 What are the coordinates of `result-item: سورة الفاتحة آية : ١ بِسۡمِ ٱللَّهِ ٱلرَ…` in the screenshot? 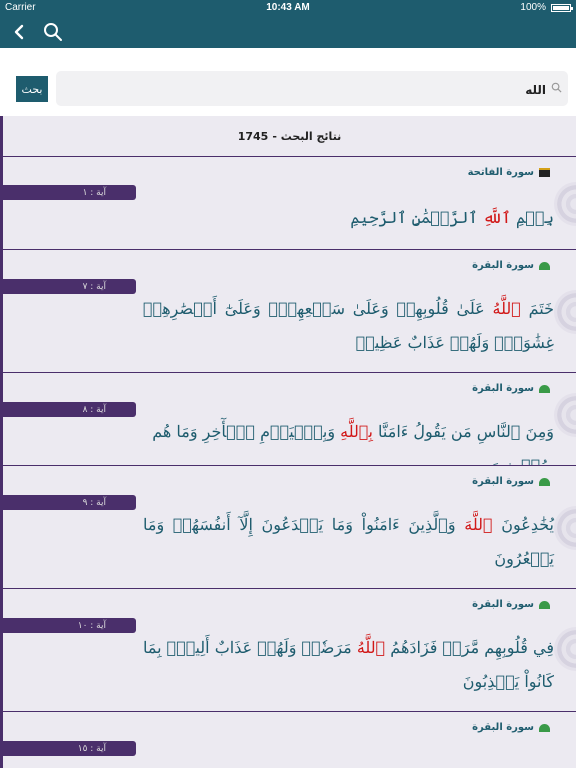 It's located at (289, 203).